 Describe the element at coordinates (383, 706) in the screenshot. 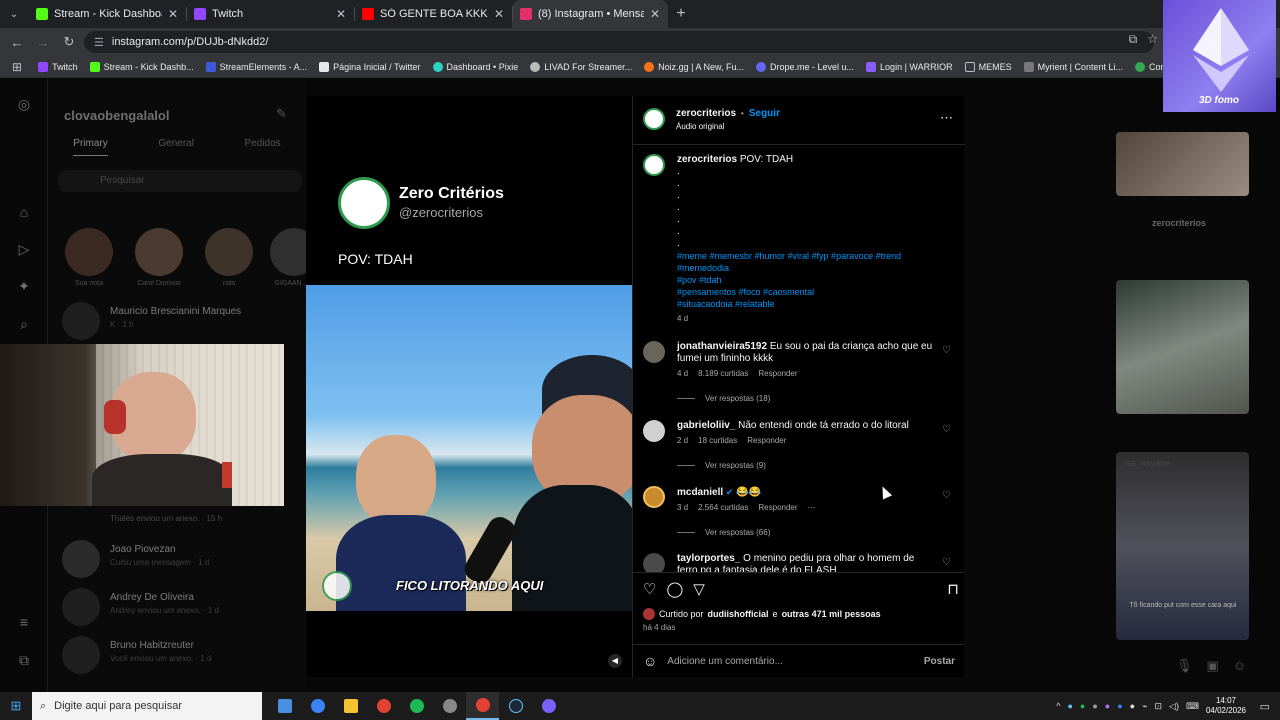

I see `chrome-icon` at that location.